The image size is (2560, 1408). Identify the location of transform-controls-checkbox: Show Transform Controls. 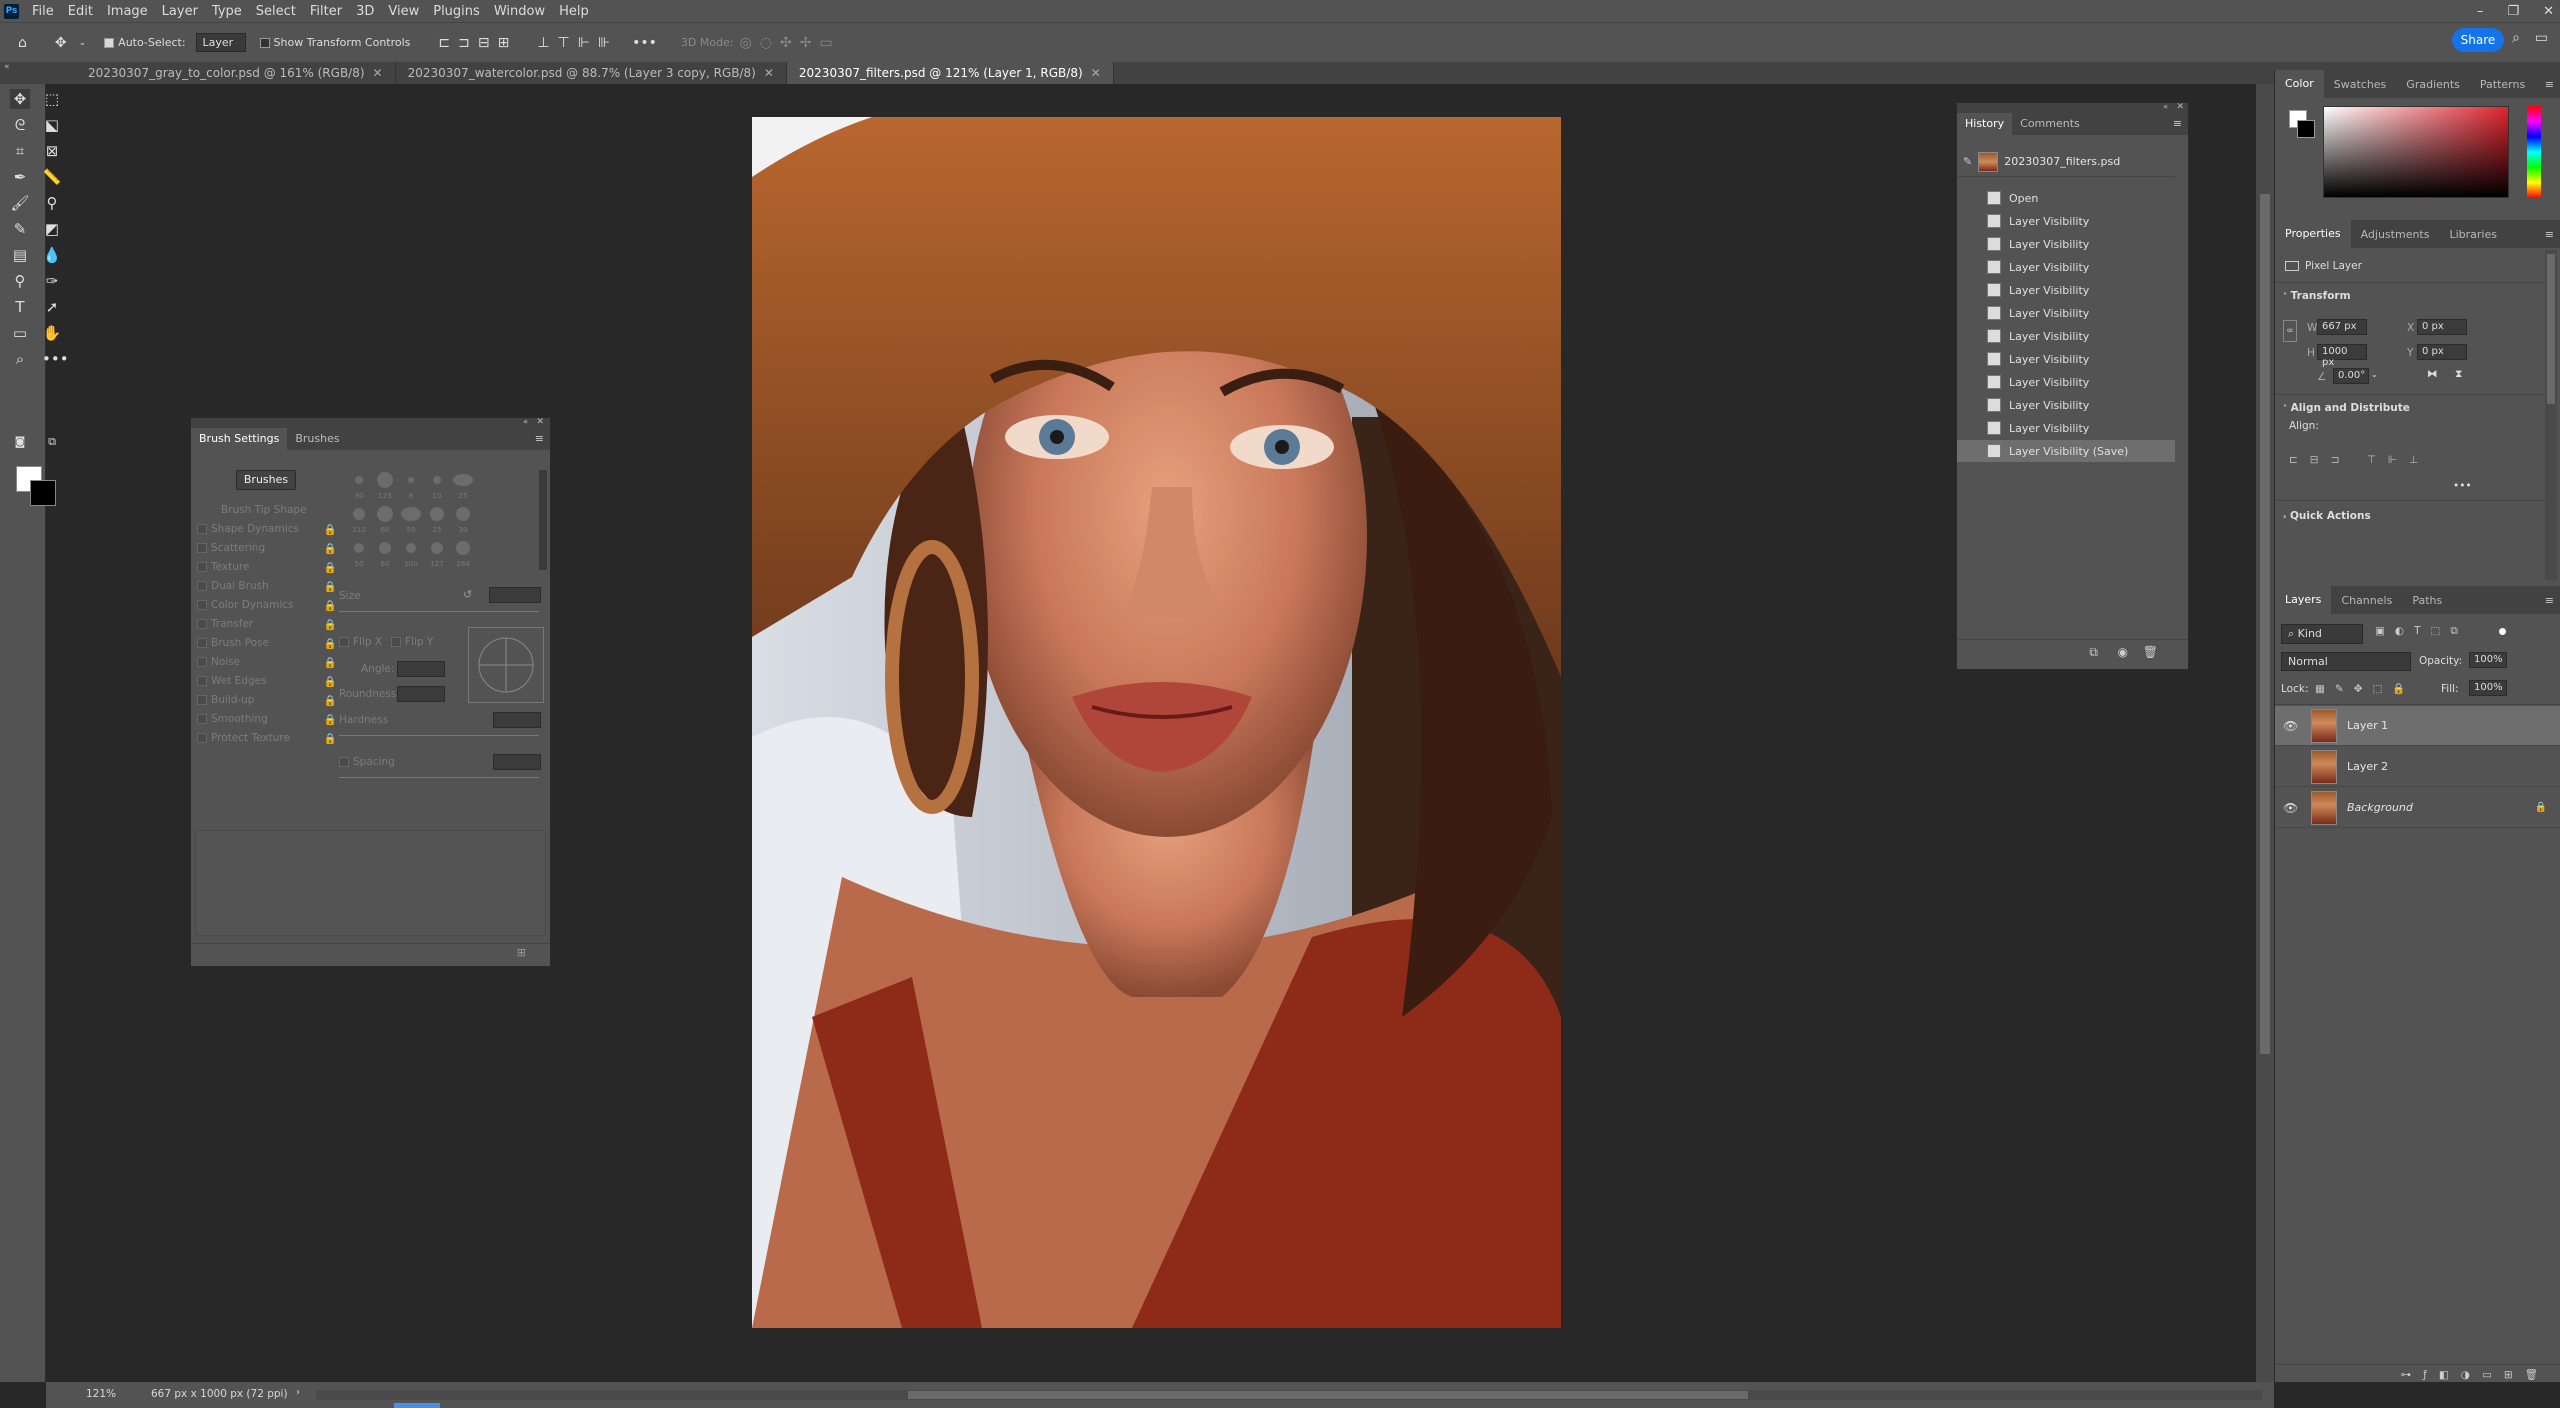
(334, 42).